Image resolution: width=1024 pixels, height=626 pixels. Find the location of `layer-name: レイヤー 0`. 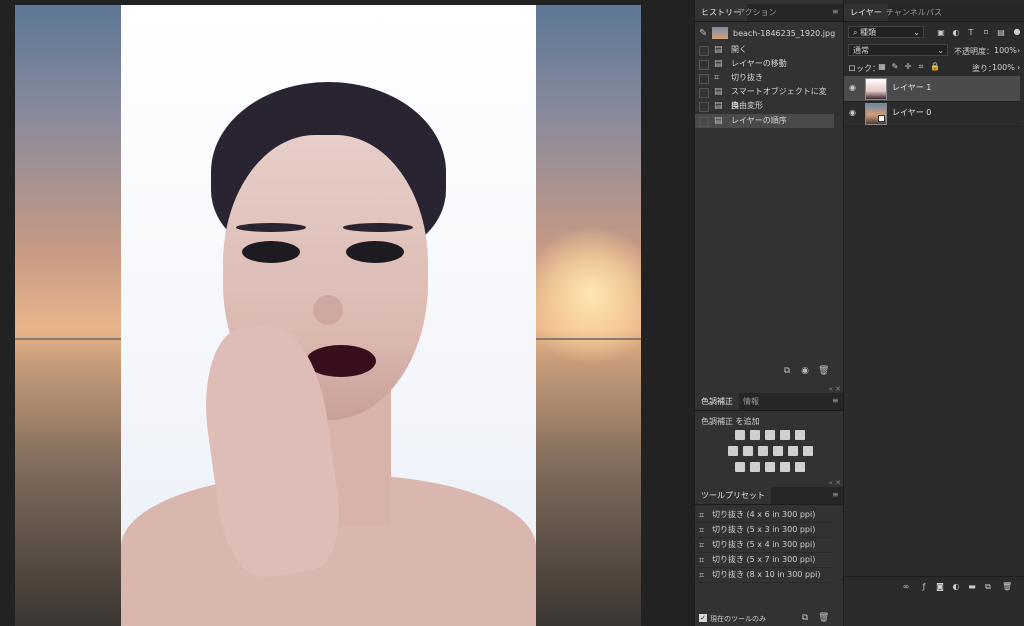

layer-name: レイヤー 0 is located at coordinates (911, 112).